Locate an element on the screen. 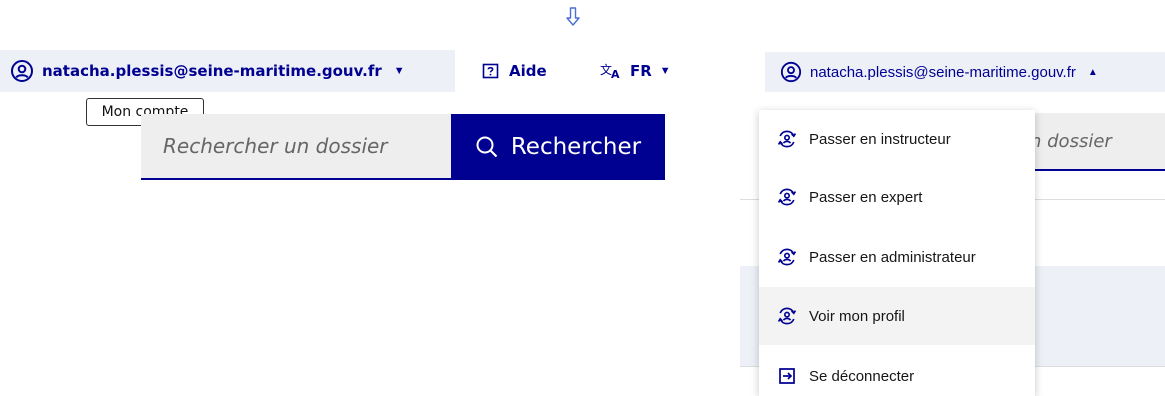 The height and width of the screenshot is (396, 1165). chevron-up-icon: ▲ is located at coordinates (1092, 72).